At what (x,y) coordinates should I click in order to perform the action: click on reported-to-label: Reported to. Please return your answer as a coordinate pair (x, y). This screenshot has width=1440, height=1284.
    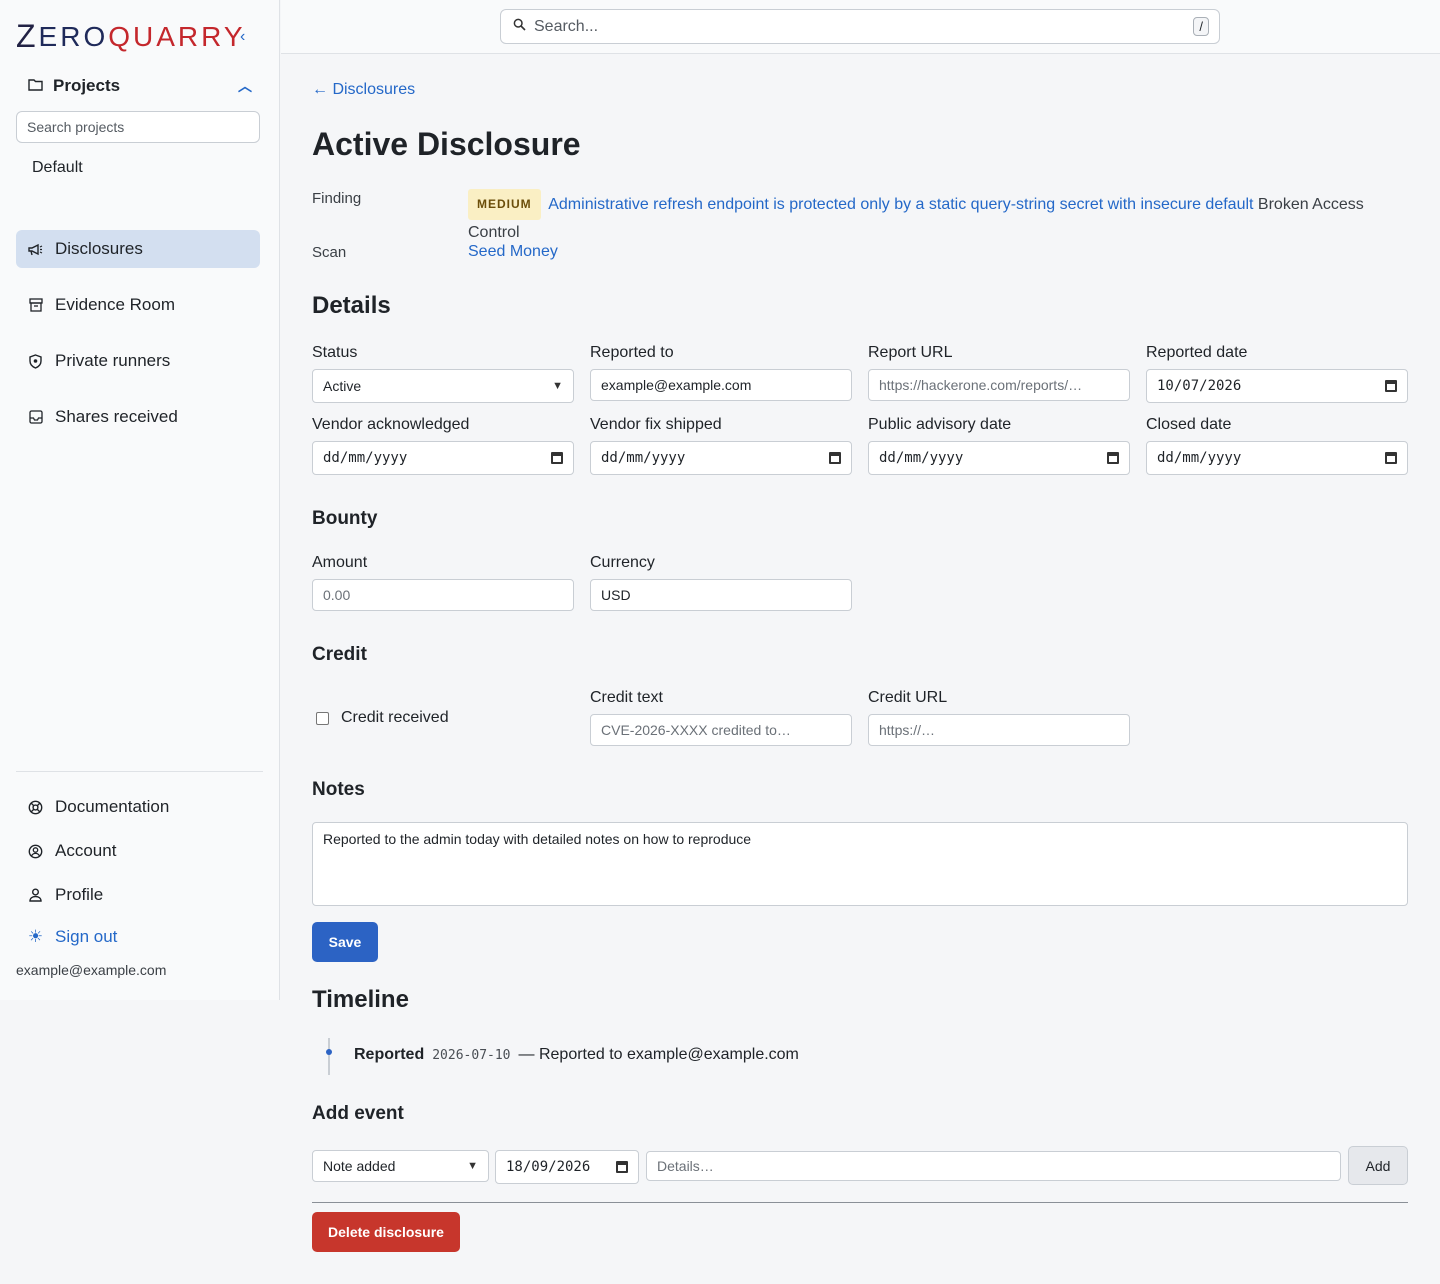
    Looking at the image, I should click on (632, 352).